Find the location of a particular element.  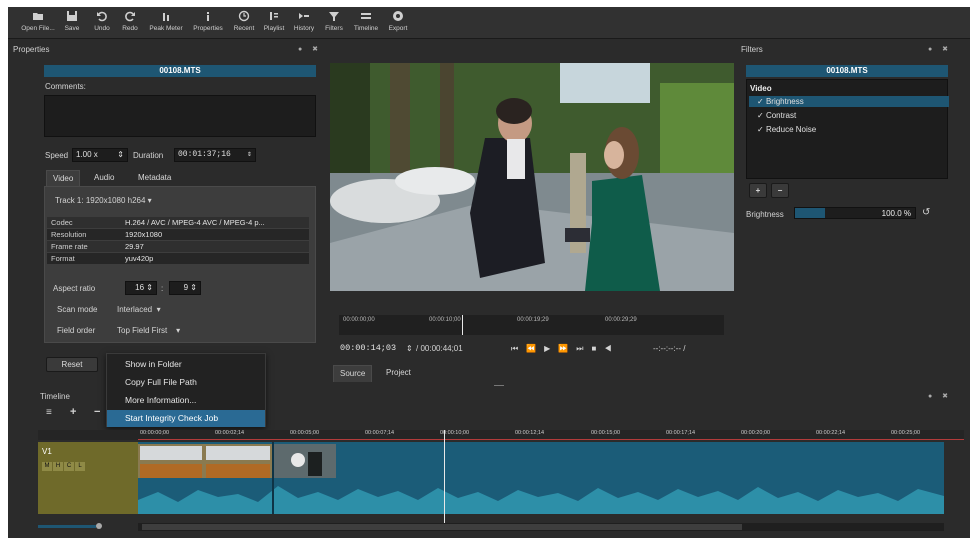

filter-item-brightness: ✓ Brightness is located at coordinates (849, 101).